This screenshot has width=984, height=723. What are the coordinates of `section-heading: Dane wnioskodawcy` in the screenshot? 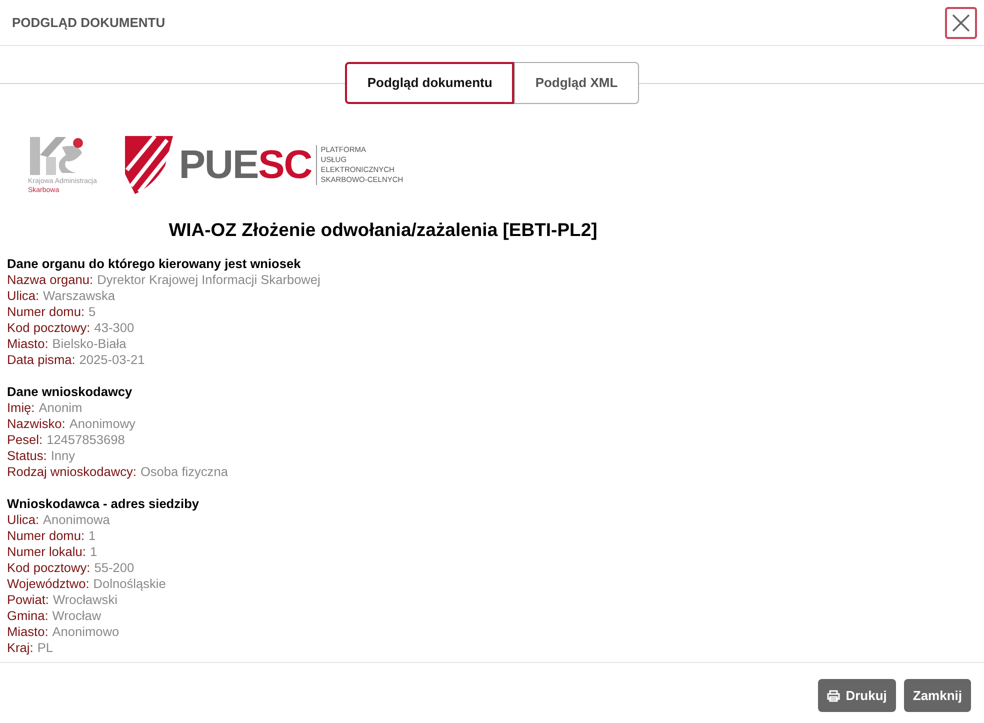 It's located at (70, 392).